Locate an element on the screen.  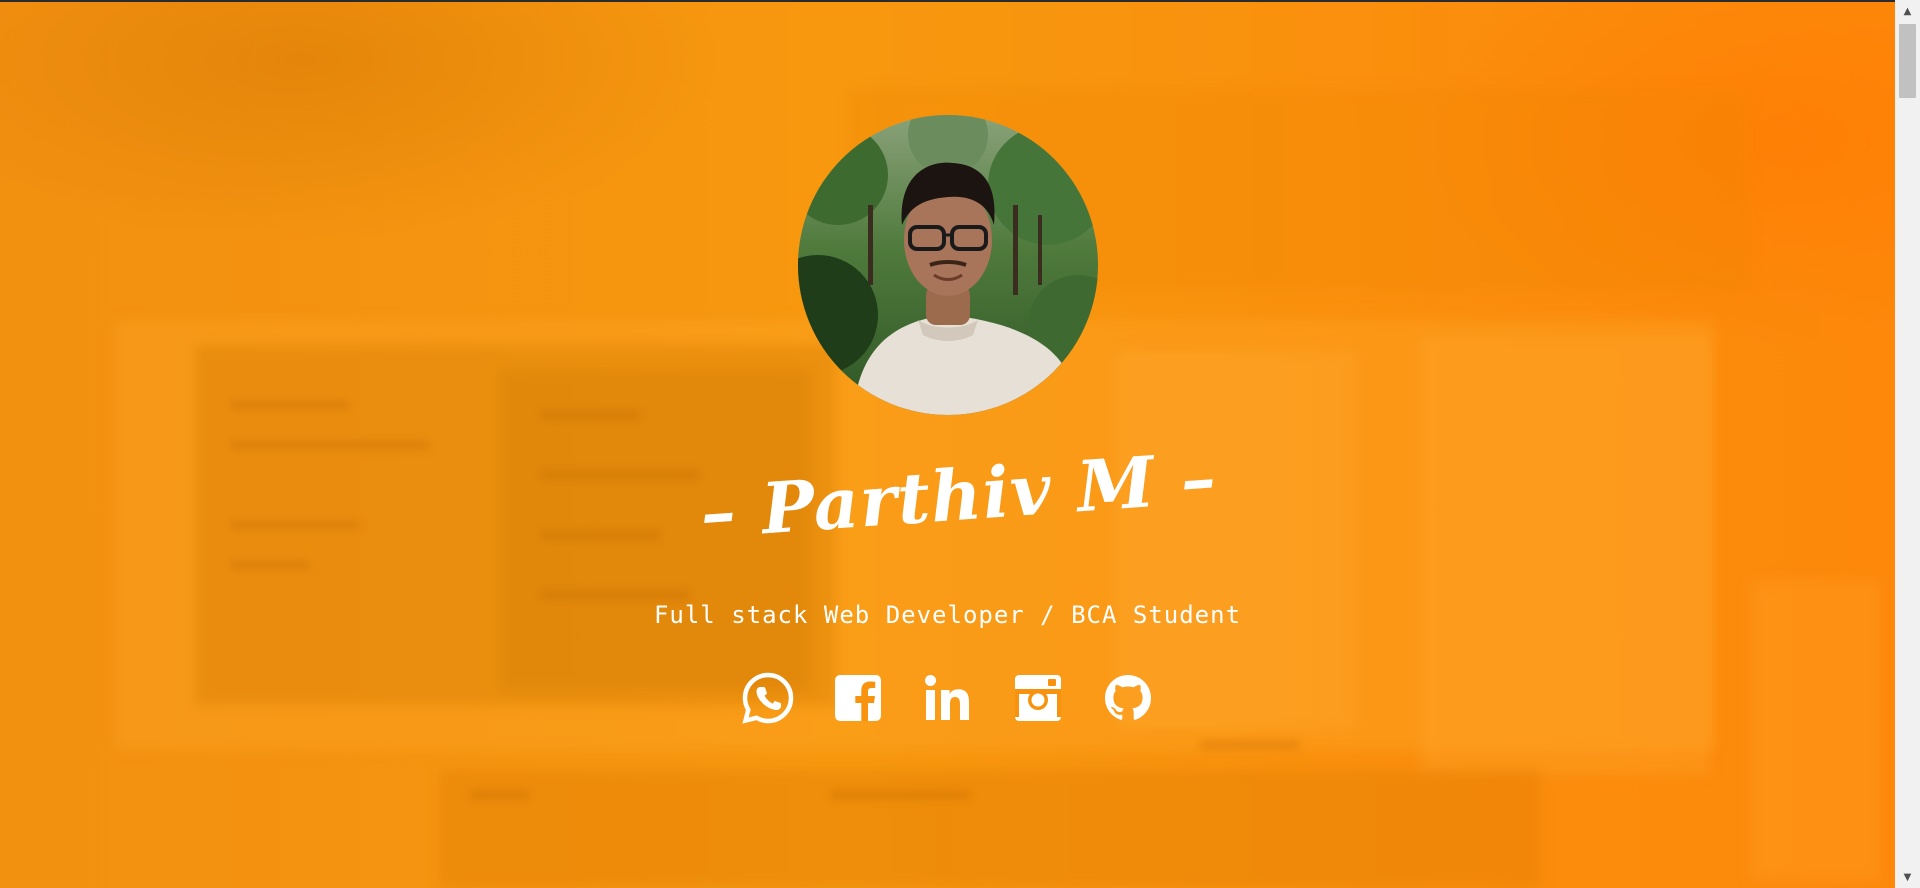
whatsapp-icon is located at coordinates (768, 698).